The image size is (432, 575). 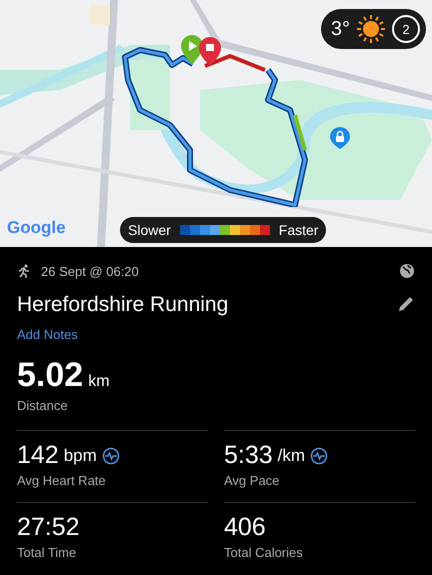 What do you see at coordinates (90, 271) in the screenshot?
I see `activity-date: 26 Sept @ 06:20` at bounding box center [90, 271].